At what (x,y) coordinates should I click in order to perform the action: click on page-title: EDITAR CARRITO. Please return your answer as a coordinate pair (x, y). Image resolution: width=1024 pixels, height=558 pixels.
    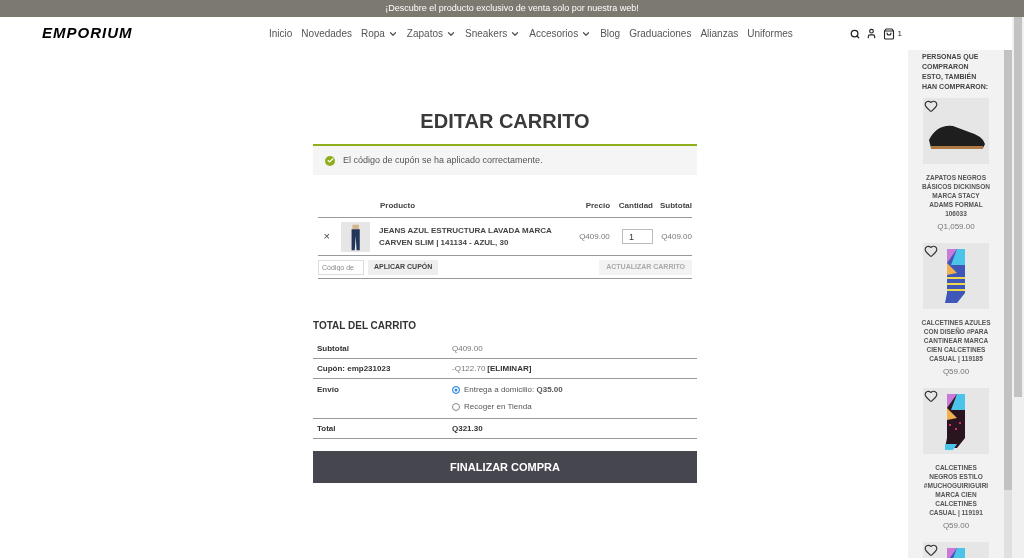
    Looking at the image, I should click on (505, 121).